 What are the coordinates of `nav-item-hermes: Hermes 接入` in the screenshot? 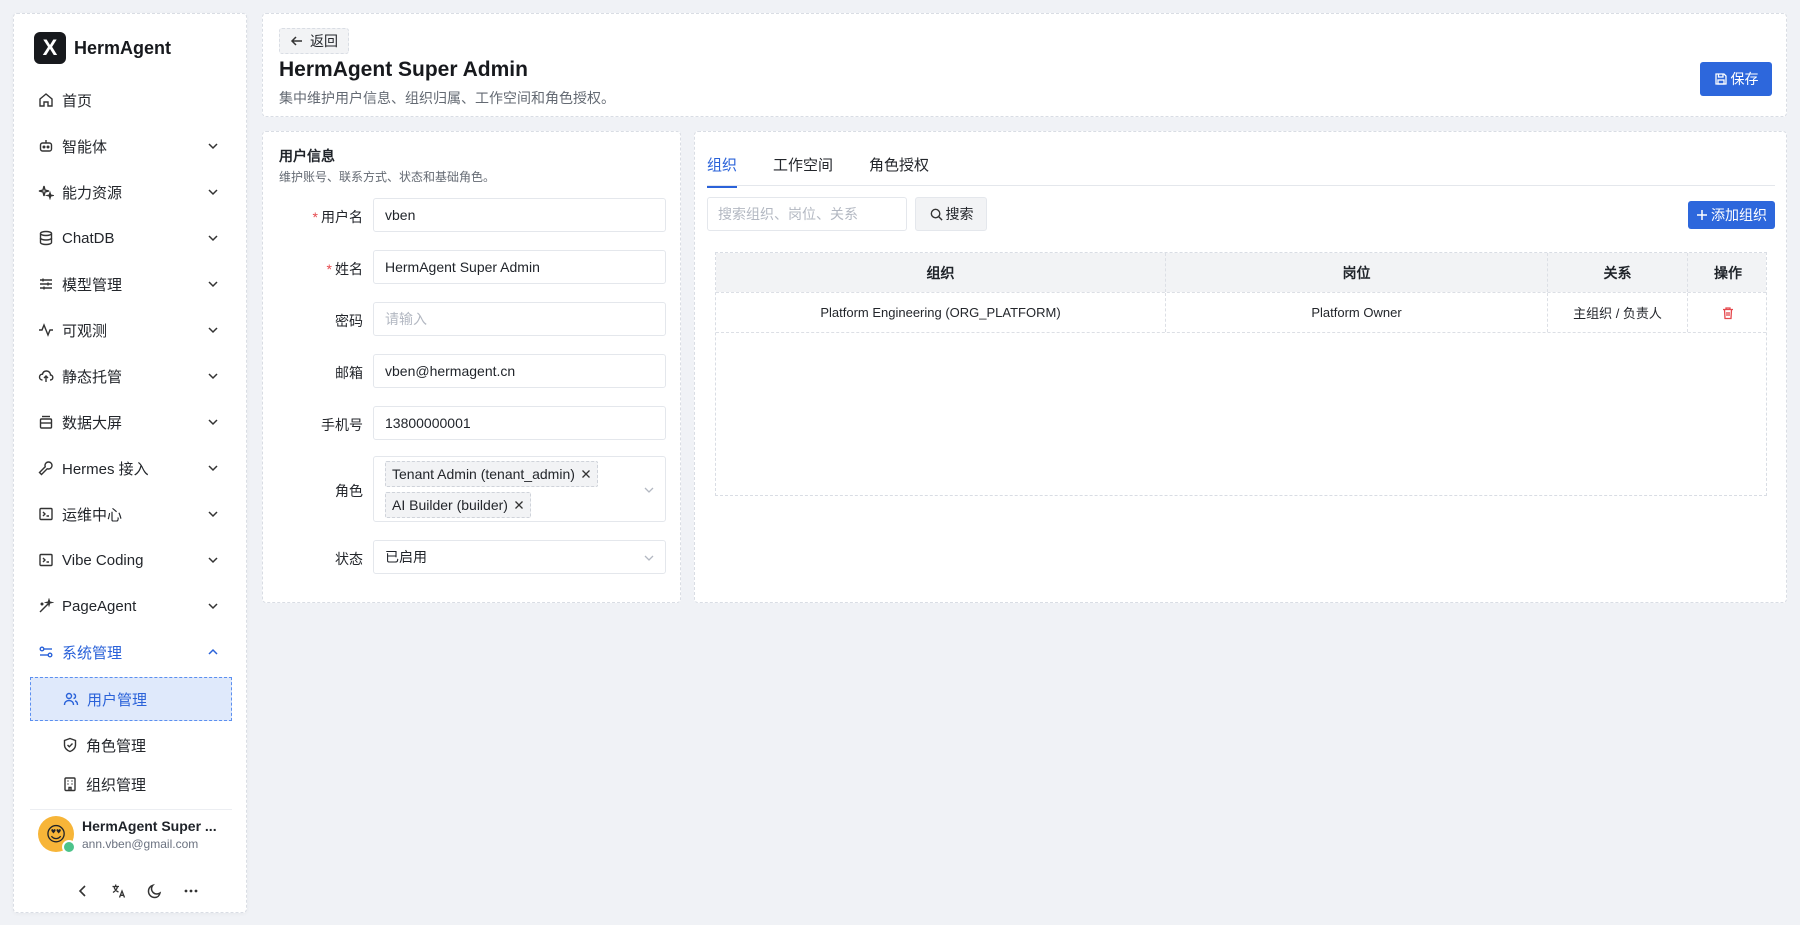 It's located at (131, 468).